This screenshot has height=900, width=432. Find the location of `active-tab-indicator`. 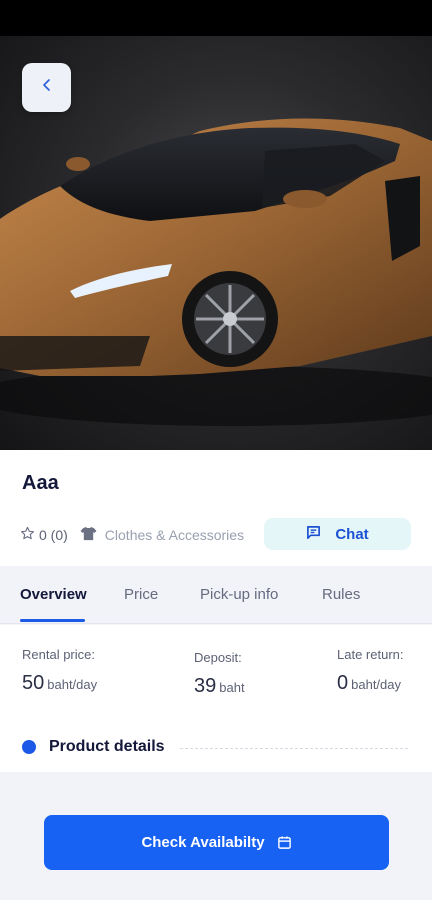

active-tab-indicator is located at coordinates (52, 620).